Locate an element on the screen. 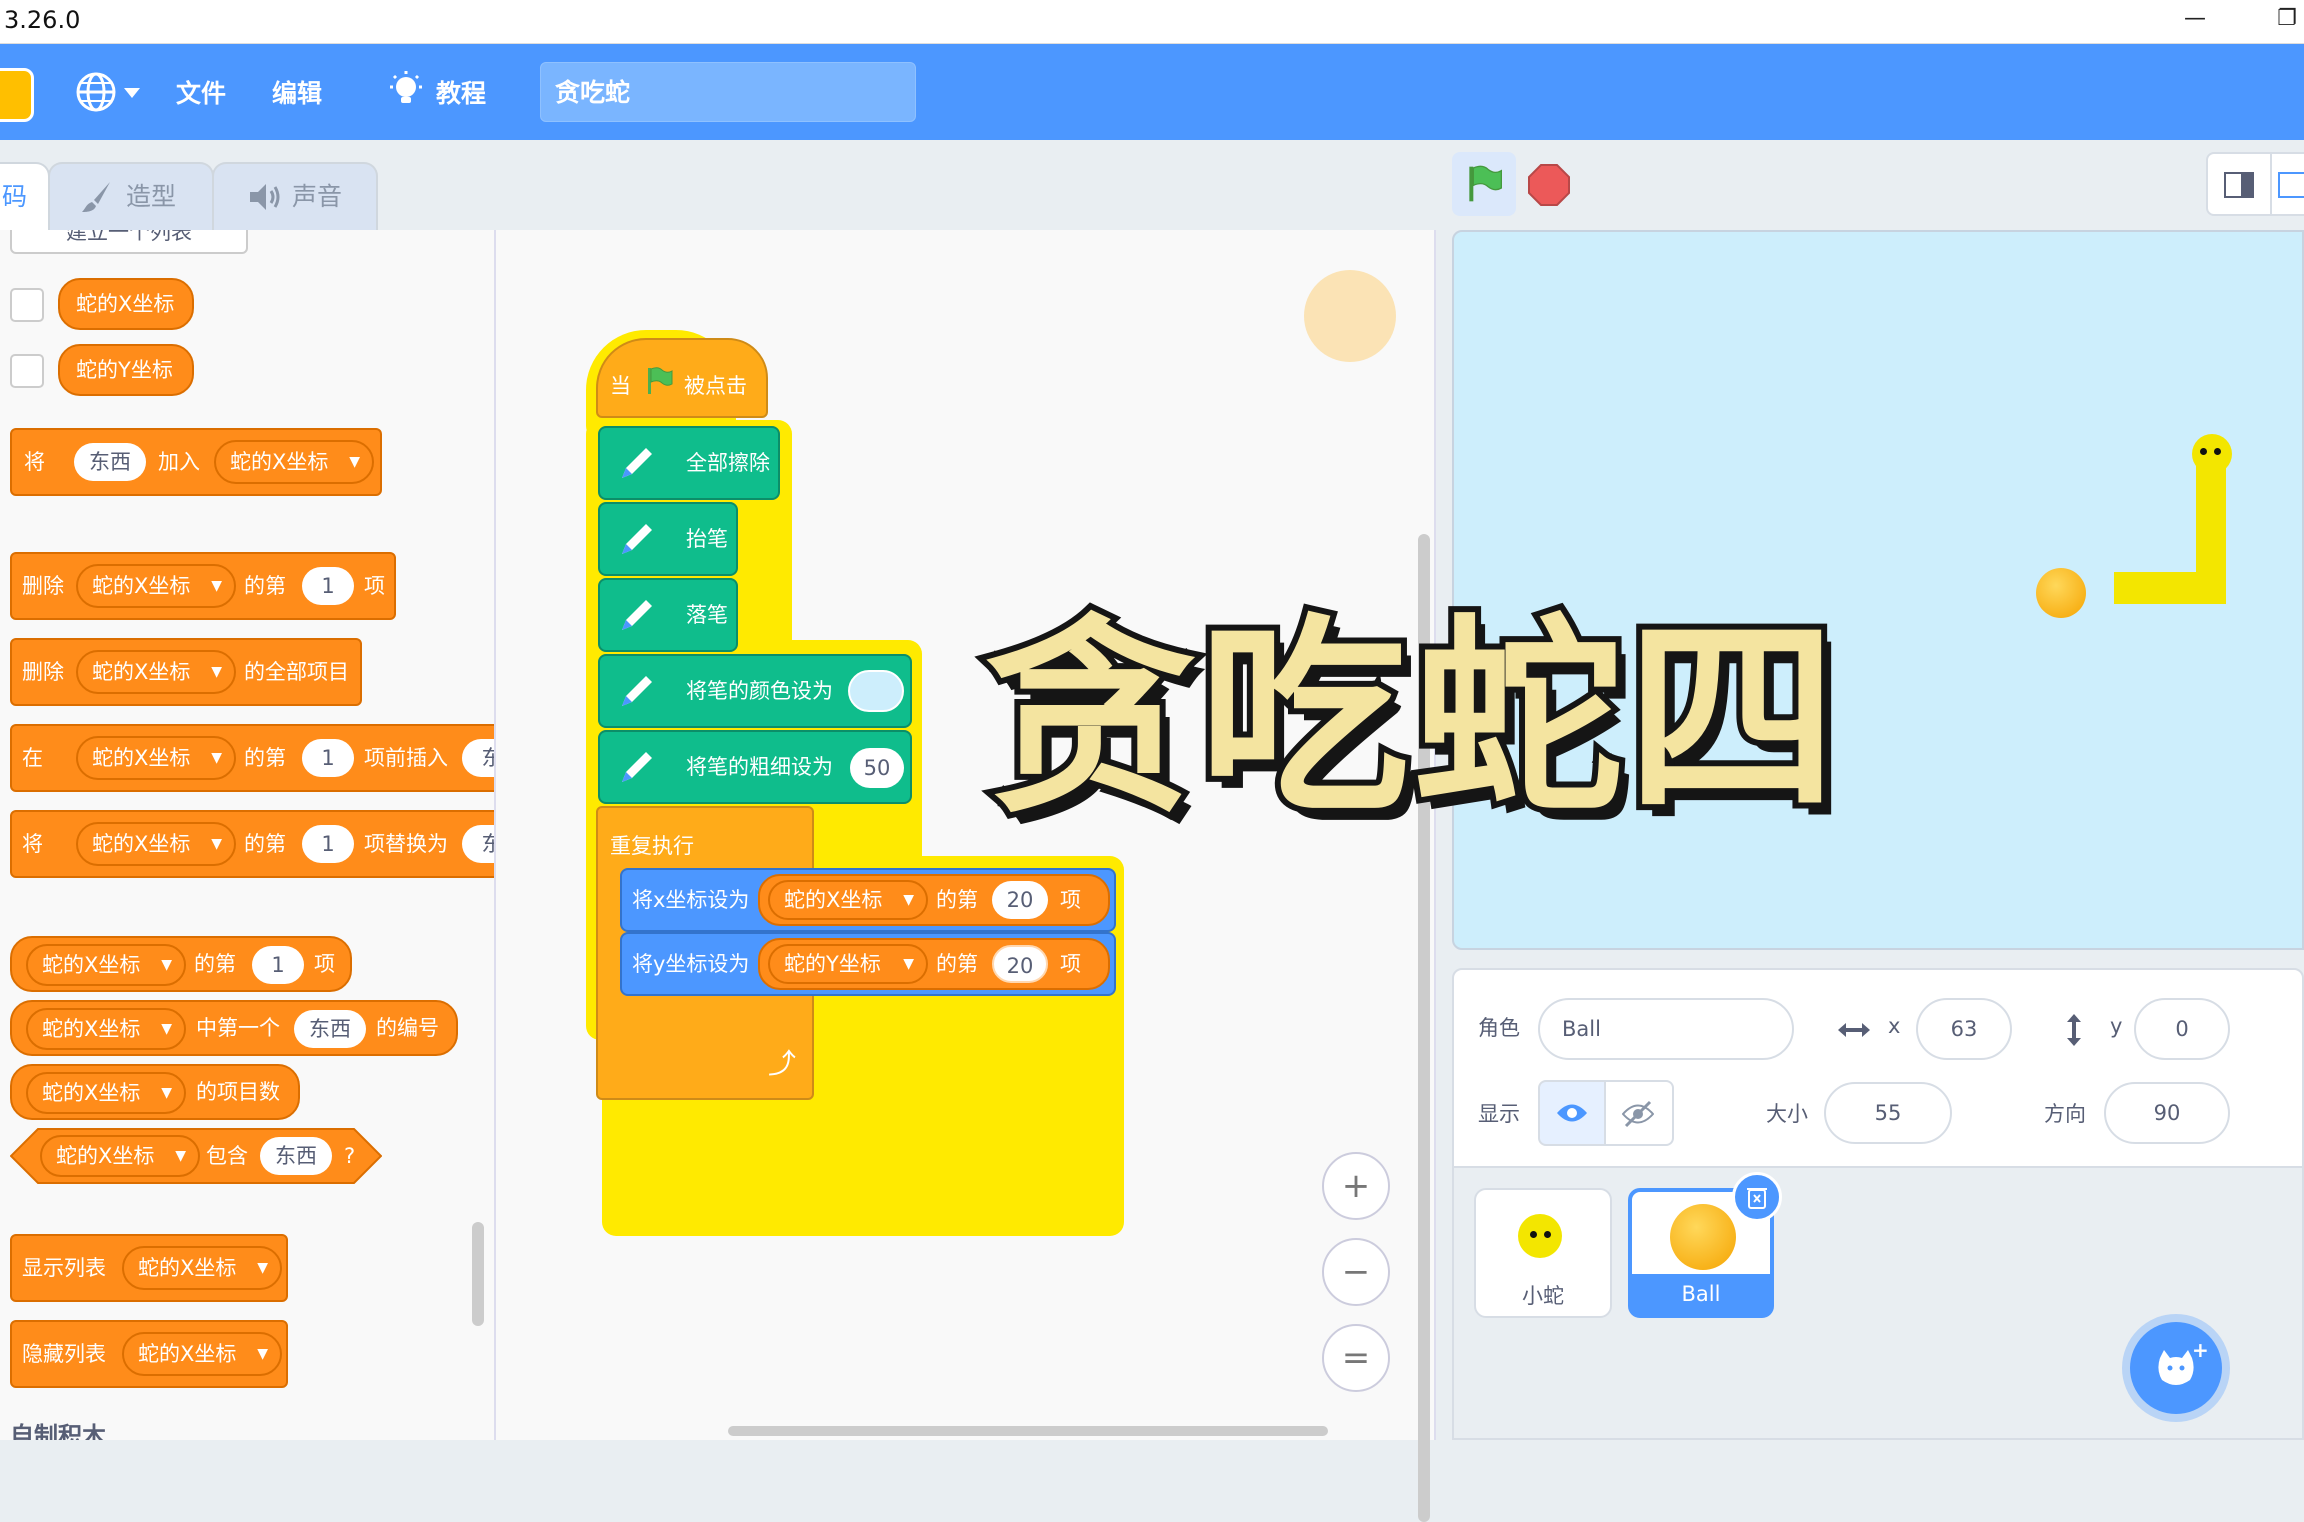  list-length-reporter: 蛇的X坐标 ▼ 的项目数 is located at coordinates (155, 1092).